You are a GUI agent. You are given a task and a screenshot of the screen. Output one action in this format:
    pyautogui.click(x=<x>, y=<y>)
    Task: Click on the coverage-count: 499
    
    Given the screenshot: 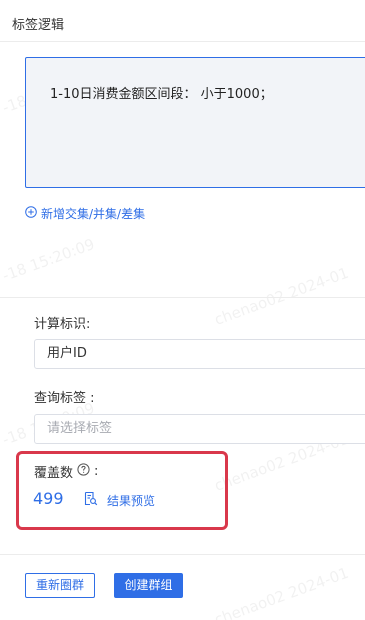 What is the action you would take?
    pyautogui.click(x=48, y=498)
    